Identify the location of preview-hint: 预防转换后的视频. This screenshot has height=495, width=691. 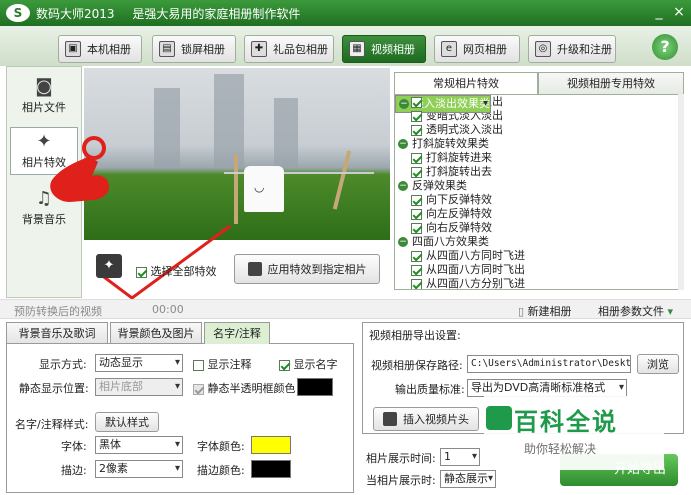
(58, 311).